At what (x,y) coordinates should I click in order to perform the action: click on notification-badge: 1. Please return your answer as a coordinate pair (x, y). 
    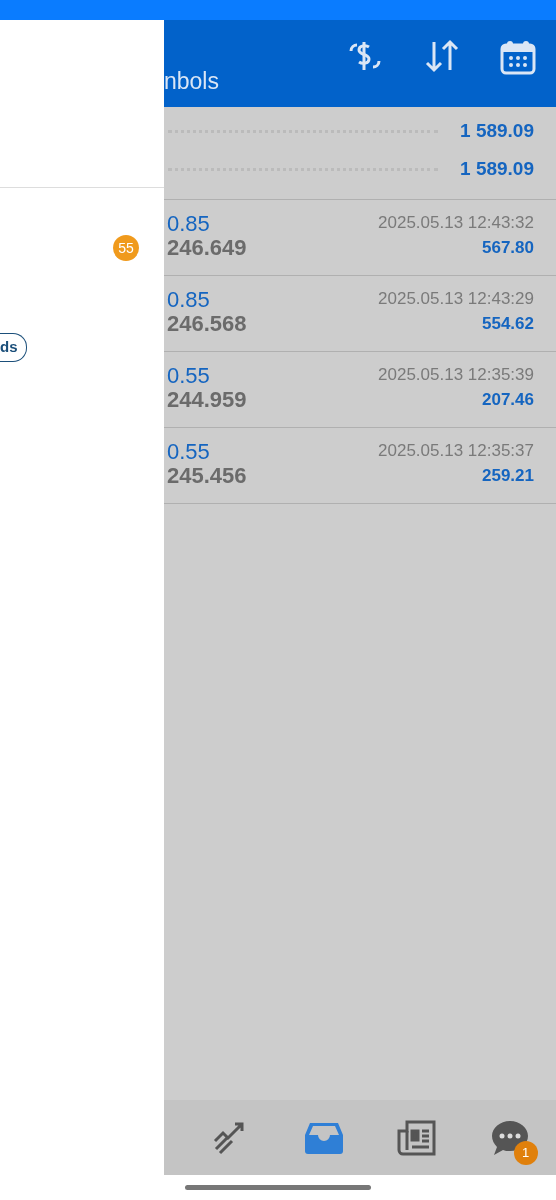
    Looking at the image, I should click on (525, 1152).